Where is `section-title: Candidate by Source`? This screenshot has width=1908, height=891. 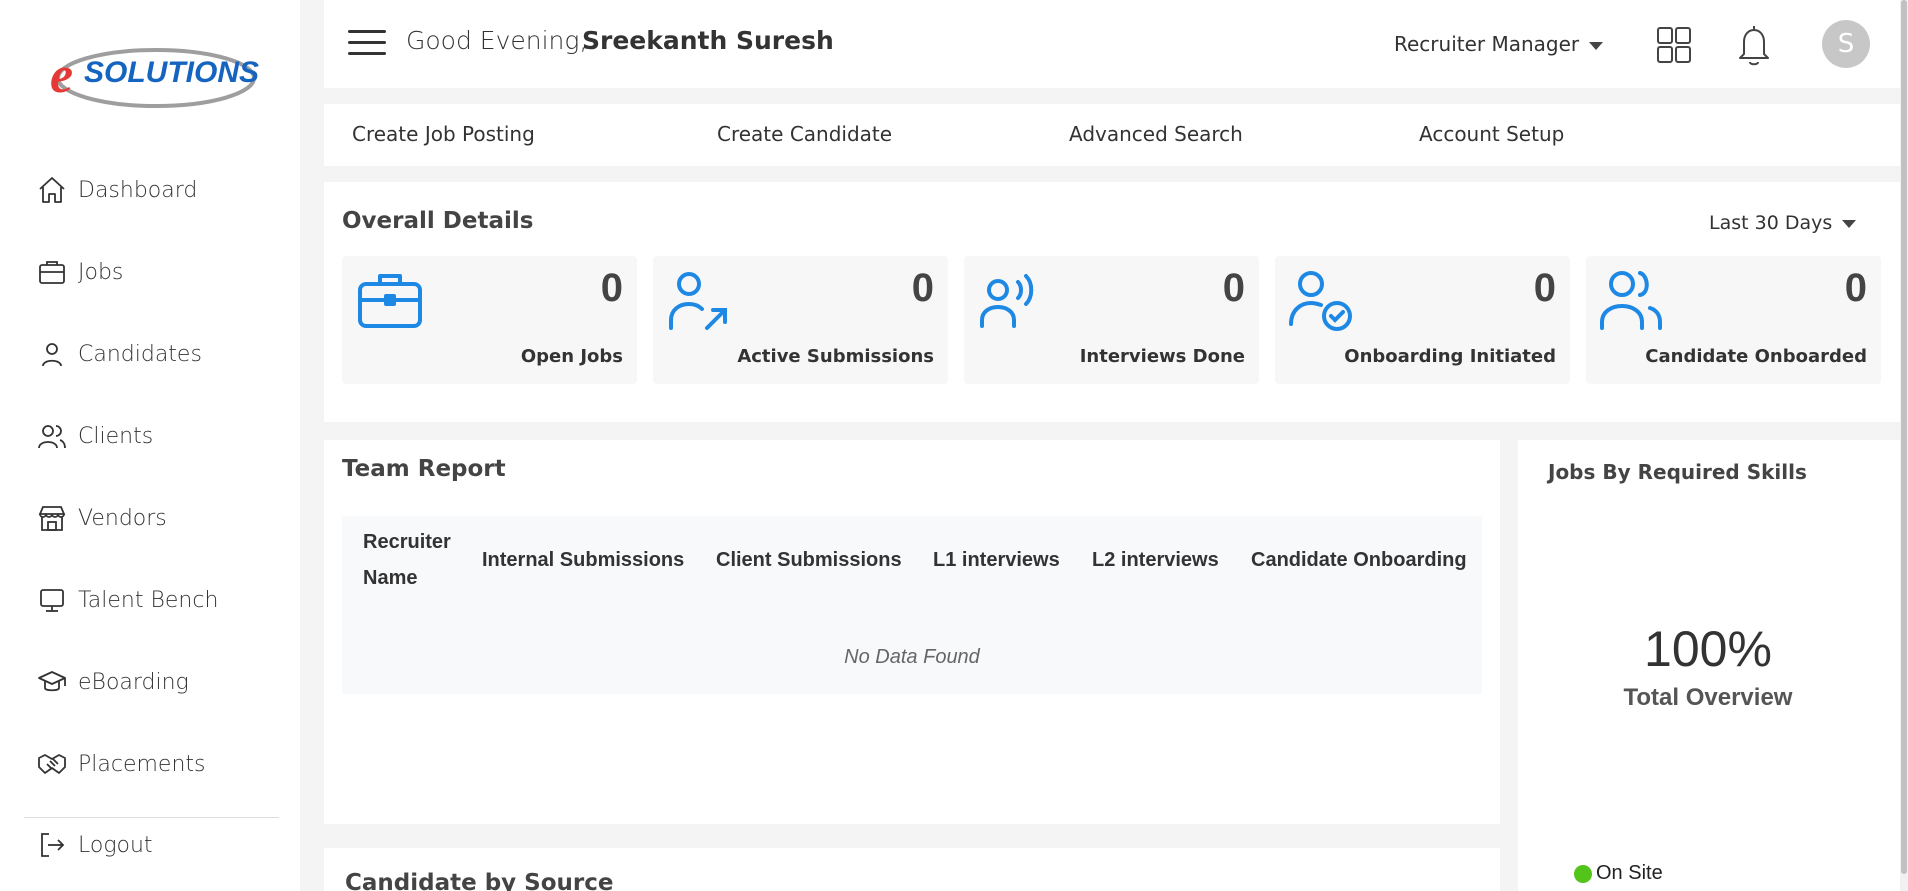 section-title: Candidate by Source is located at coordinates (479, 880).